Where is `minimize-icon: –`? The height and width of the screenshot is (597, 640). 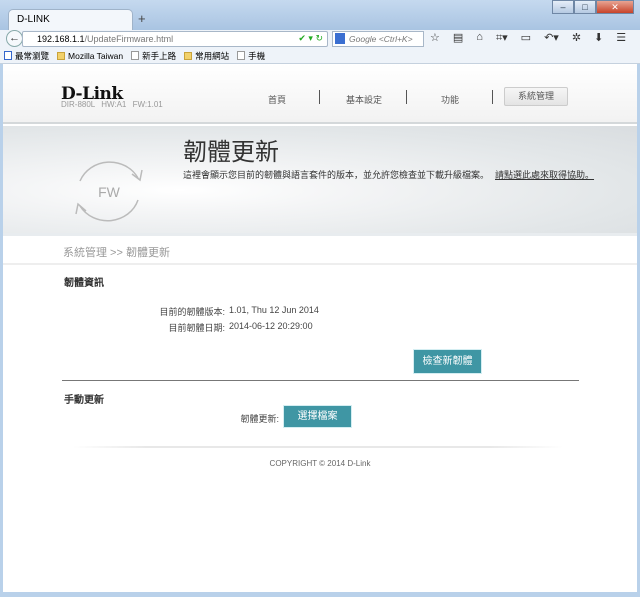
minimize-icon: – is located at coordinates (563, 7).